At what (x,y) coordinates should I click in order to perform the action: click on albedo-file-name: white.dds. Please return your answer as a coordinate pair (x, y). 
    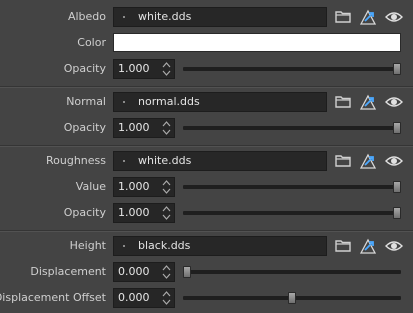
    Looking at the image, I should click on (165, 16).